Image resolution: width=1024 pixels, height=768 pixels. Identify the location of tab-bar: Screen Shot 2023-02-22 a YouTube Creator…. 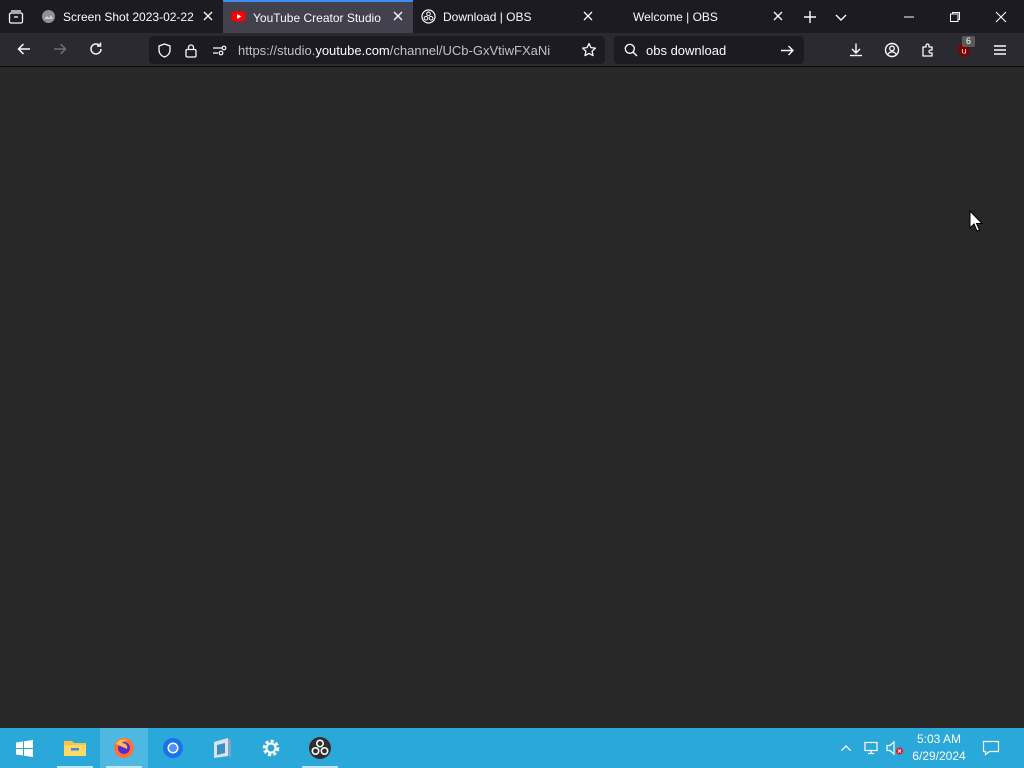
(512, 16).